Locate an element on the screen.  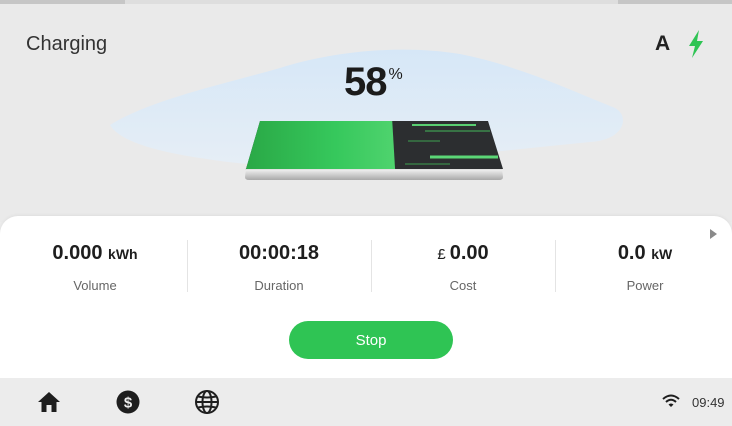
connector-label: A is located at coordinates (663, 43).